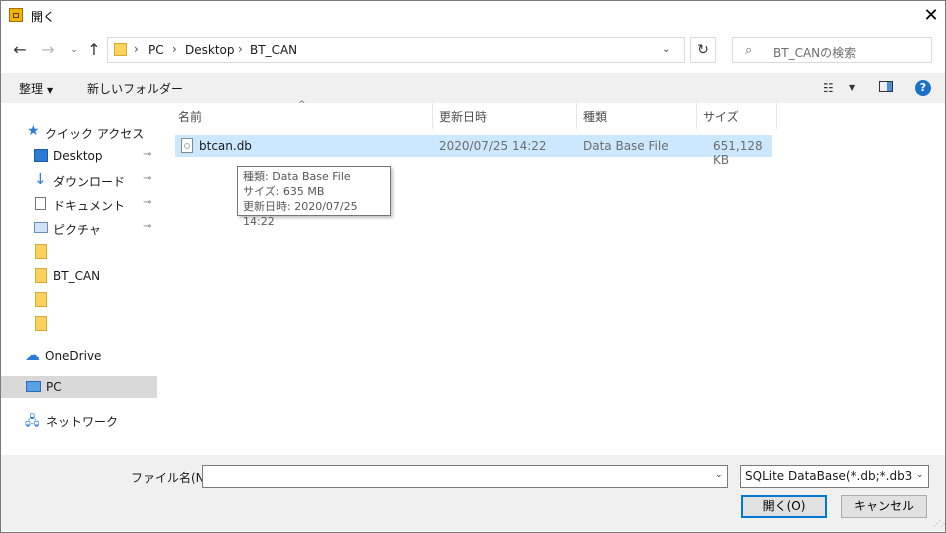 The image size is (946, 533). I want to click on filename-input: ⌄, so click(465, 476).